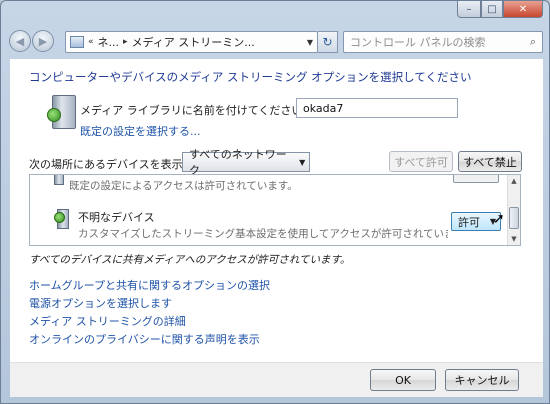 Image resolution: width=550 pixels, height=404 pixels. Describe the element at coordinates (20, 41) in the screenshot. I see `back-button: ◀` at that location.